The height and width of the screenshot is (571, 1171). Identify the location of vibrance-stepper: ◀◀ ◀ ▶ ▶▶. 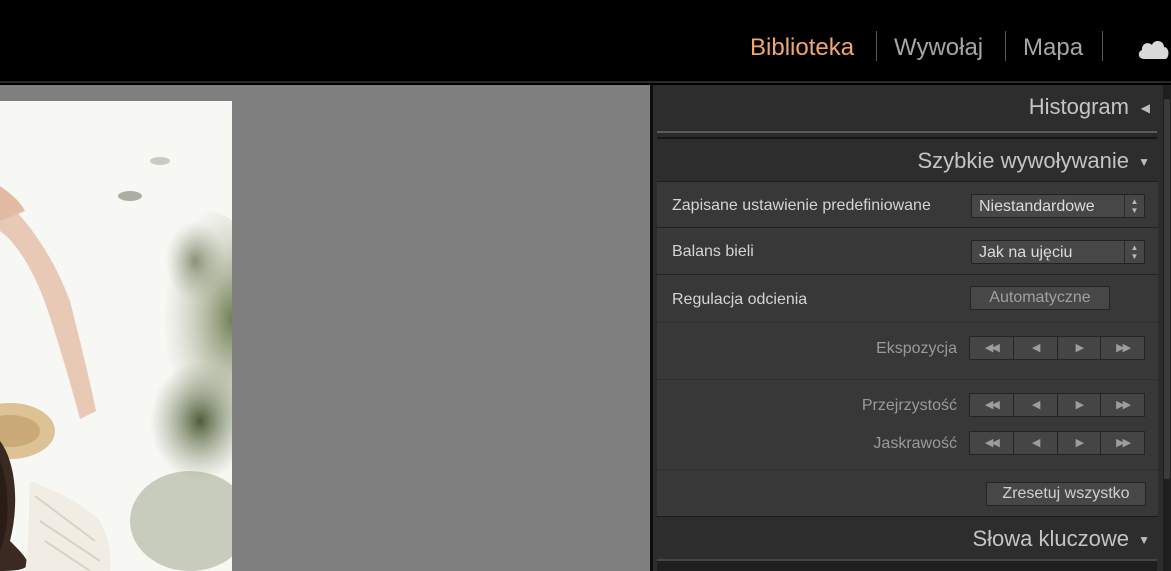
(1057, 443).